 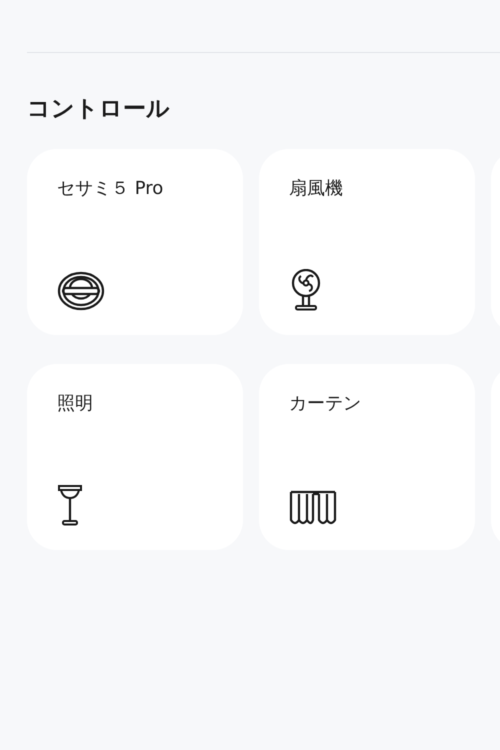 I want to click on device-card: 扇風機, so click(x=367, y=242).